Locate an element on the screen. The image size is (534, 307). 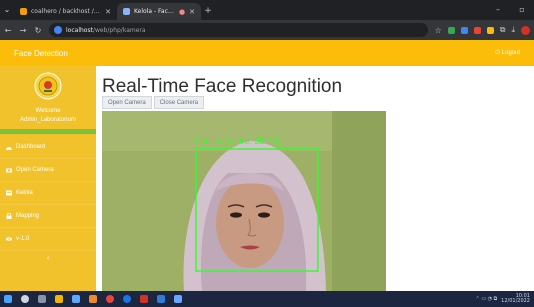
url-field: localhost/web/php/kamera is located at coordinates (238, 30).